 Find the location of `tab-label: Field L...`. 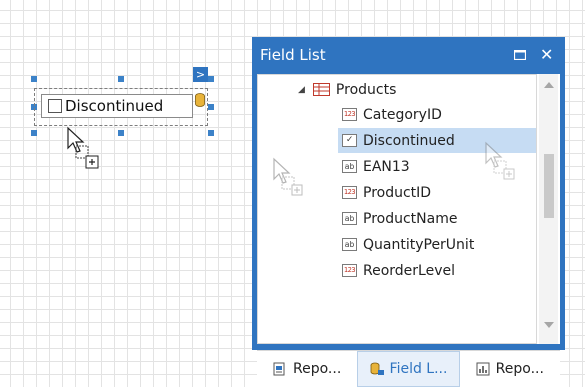

tab-label: Field L... is located at coordinates (418, 369).